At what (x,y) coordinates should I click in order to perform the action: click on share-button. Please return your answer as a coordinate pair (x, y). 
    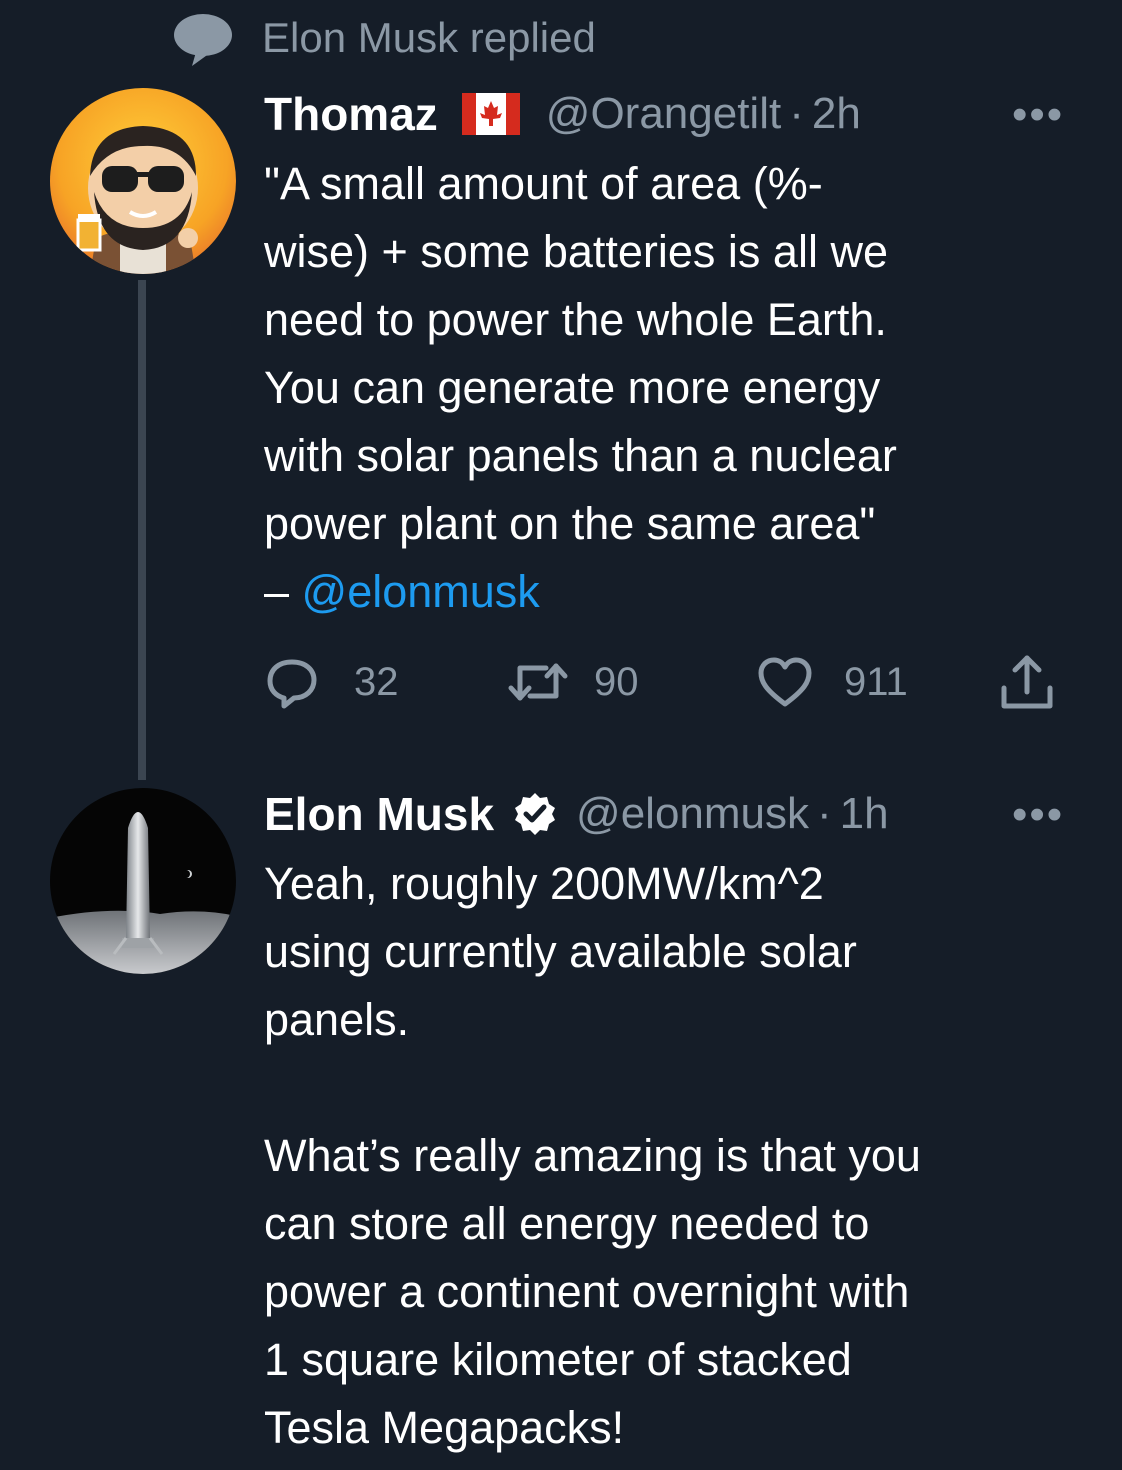
    Looking at the image, I should click on (1027, 682).